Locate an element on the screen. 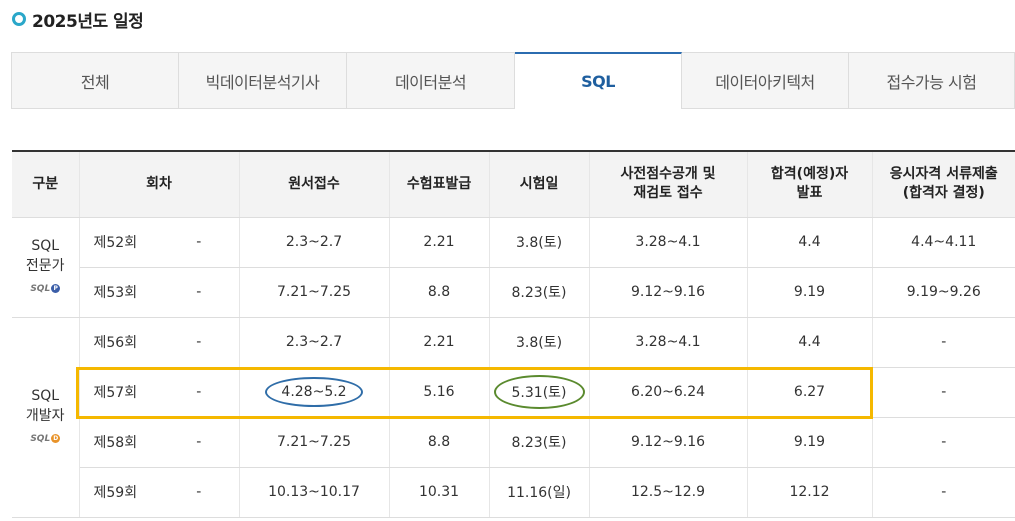  tab-sql: SQL is located at coordinates (598, 80).